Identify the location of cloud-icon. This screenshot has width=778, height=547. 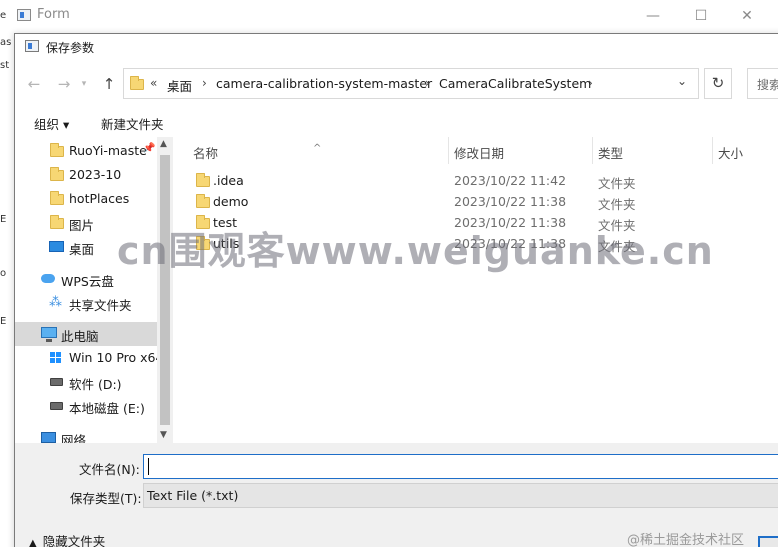
(48, 278).